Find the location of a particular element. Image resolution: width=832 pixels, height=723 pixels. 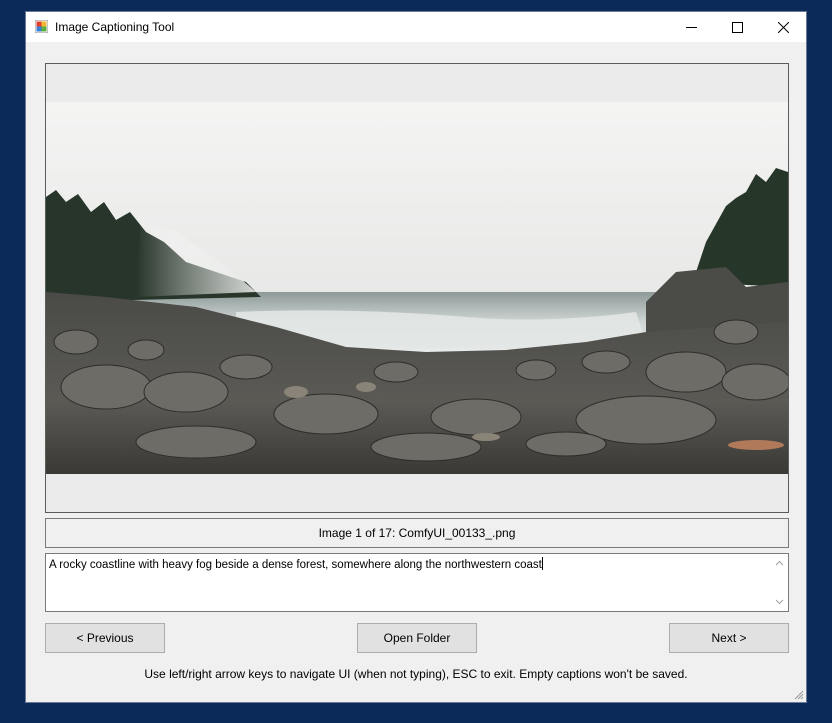

app-icon is located at coordinates (41, 26).